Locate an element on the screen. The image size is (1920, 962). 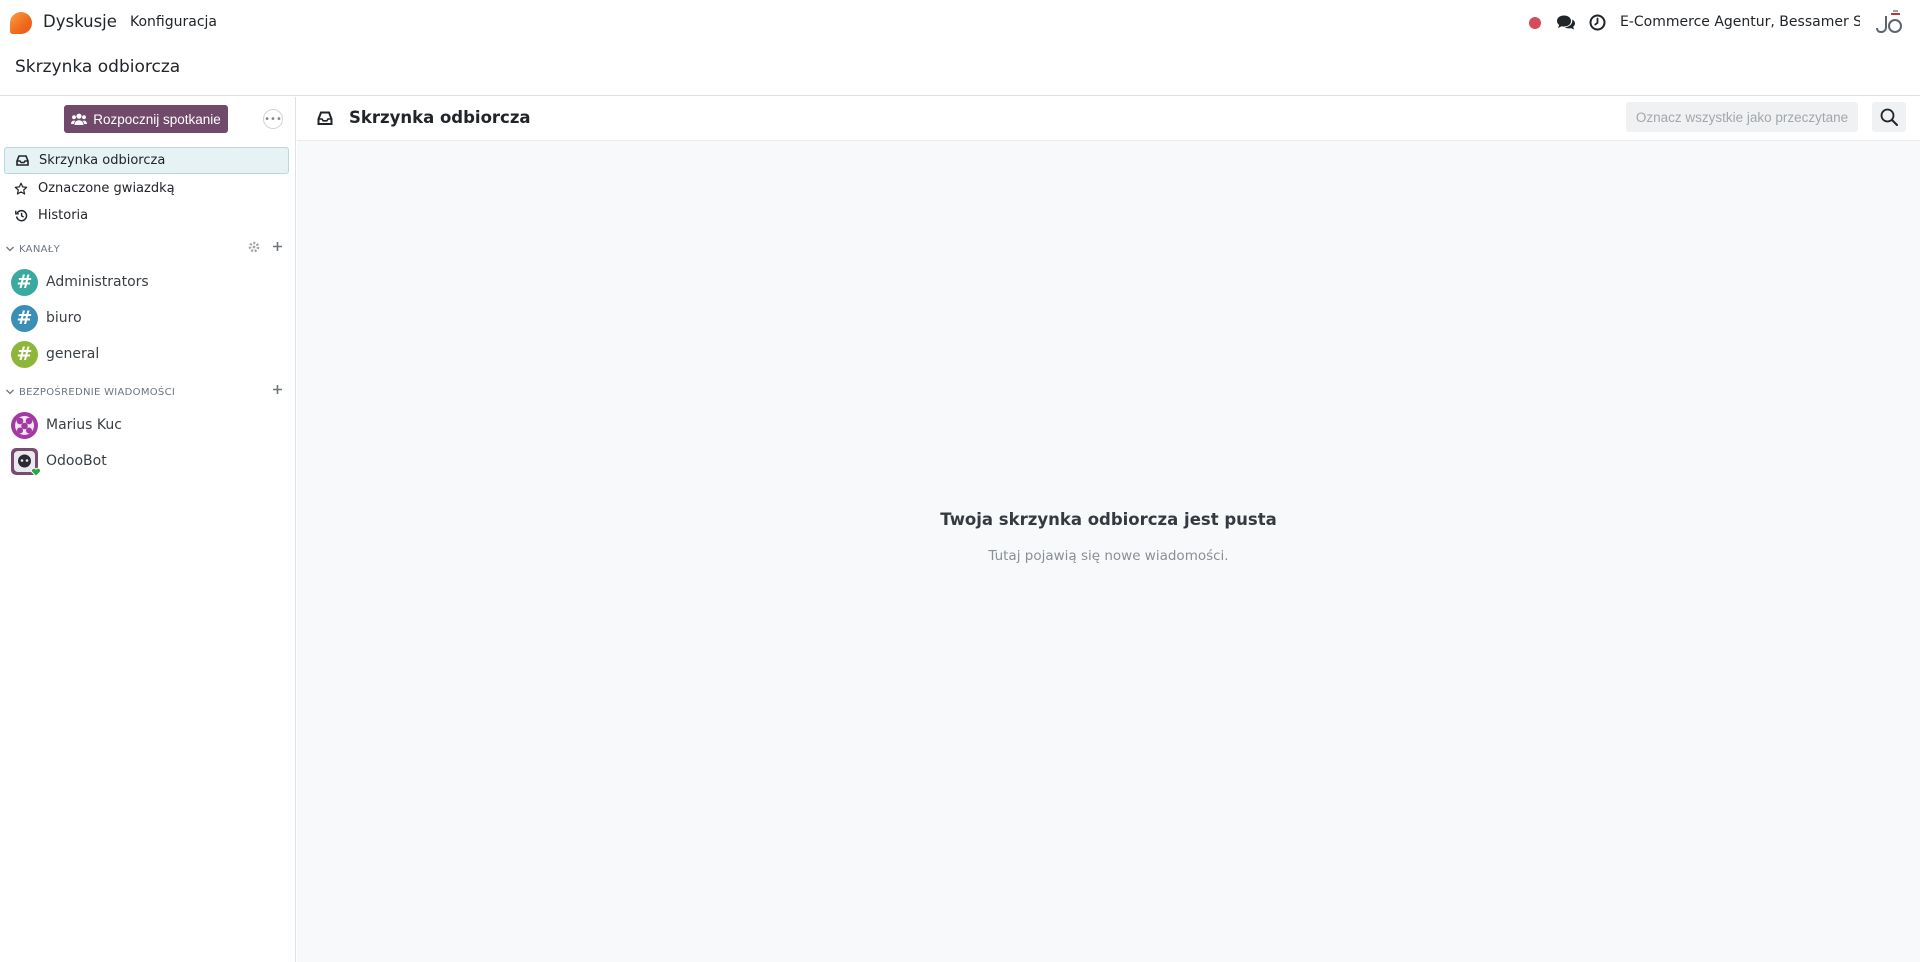
dm-name: Marius Kuc is located at coordinates (84, 425).